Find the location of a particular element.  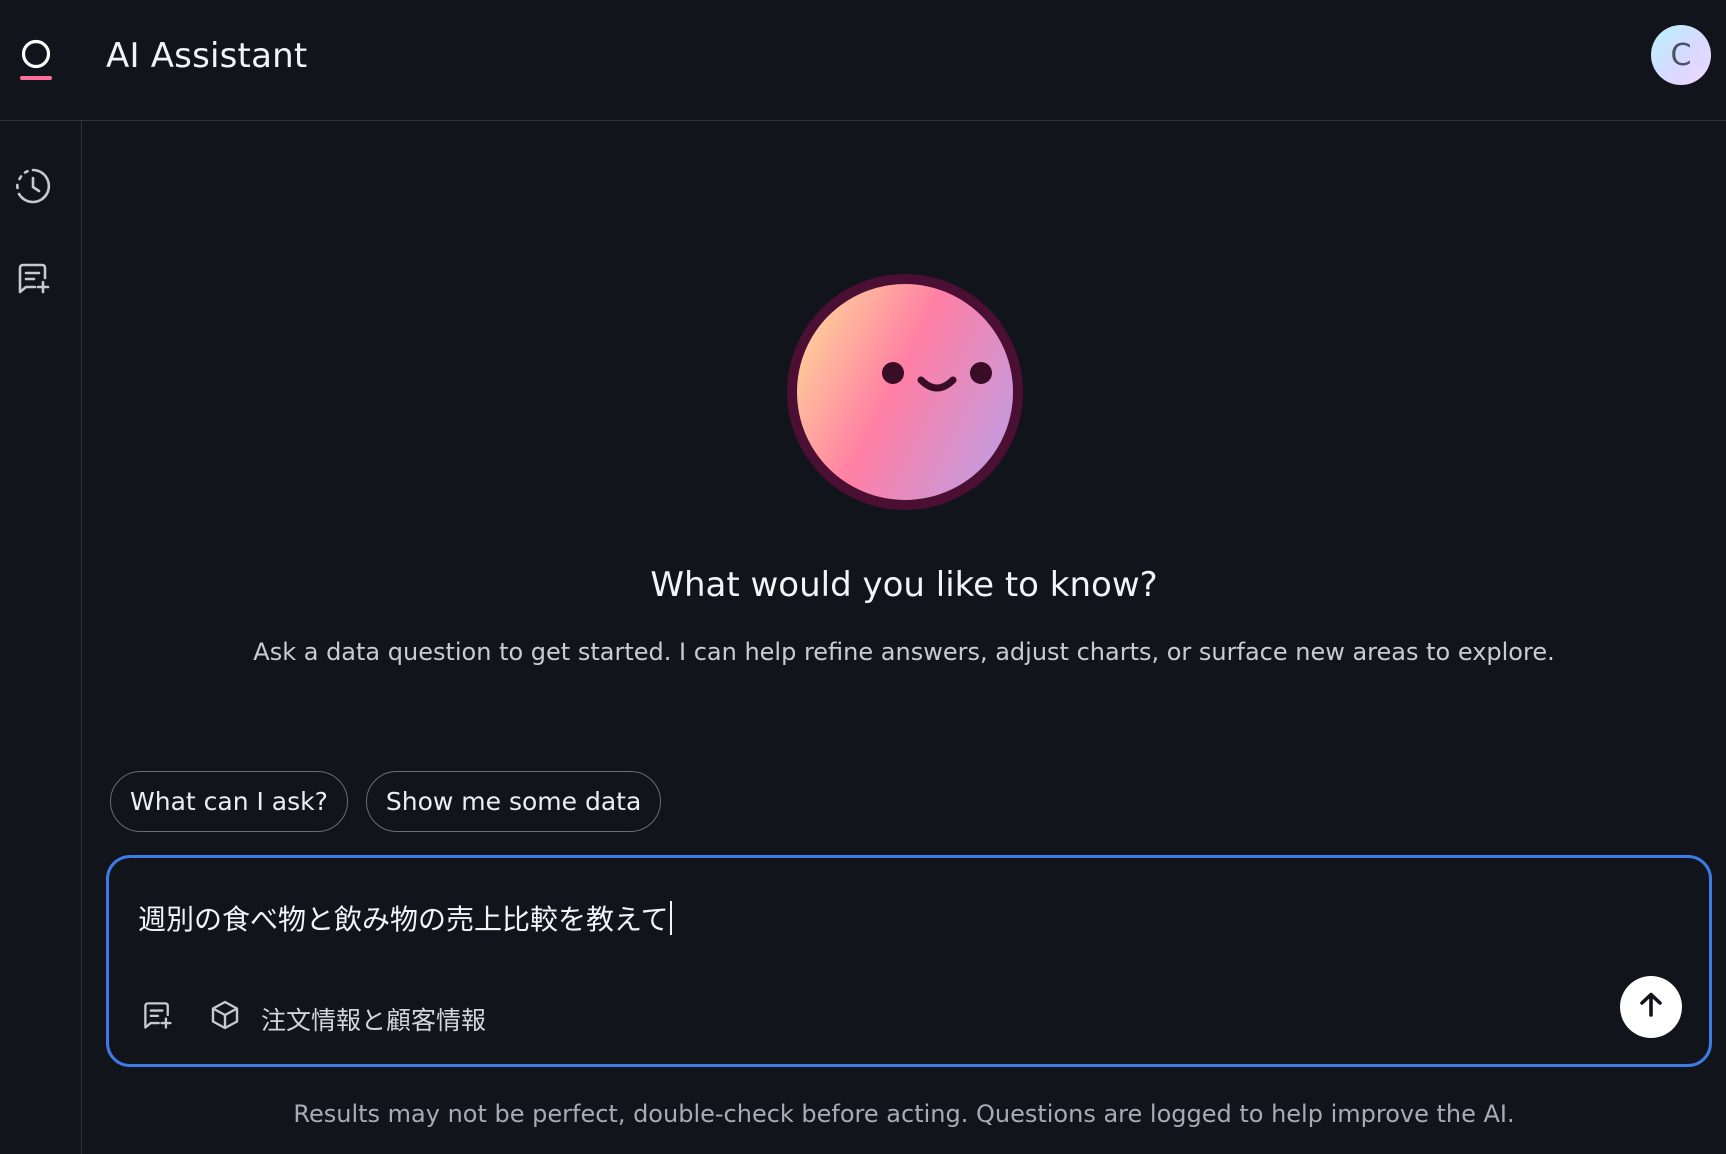

suggestion-chips: What can I ask? Show me some data is located at coordinates (386, 801).